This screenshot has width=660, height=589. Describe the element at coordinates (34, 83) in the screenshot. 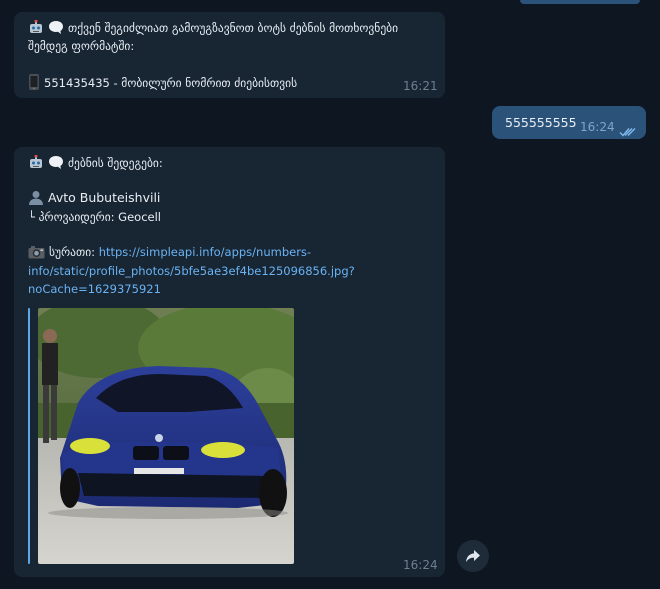

I see `mobile-phone-icon` at that location.